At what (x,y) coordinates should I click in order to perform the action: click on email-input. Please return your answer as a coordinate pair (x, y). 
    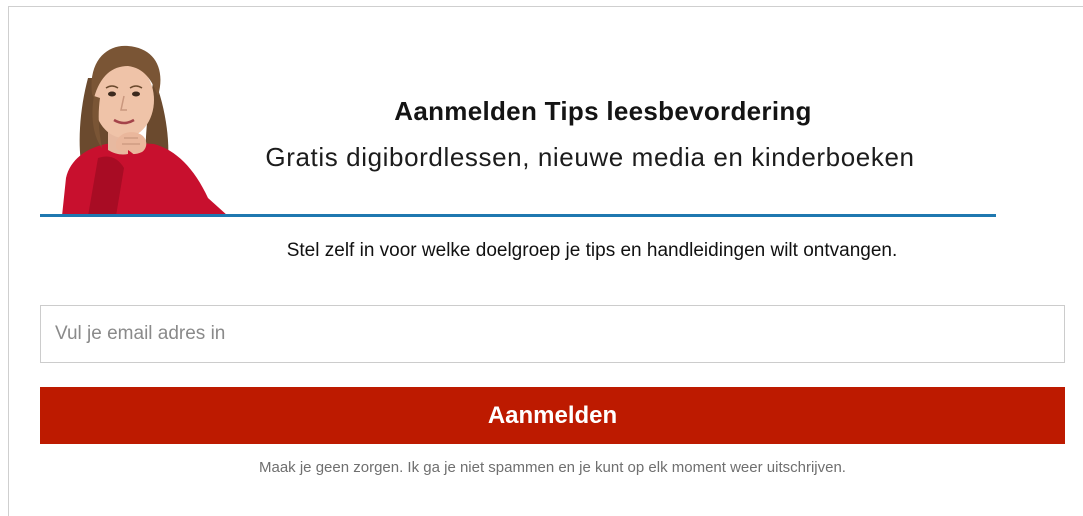
    Looking at the image, I should click on (552, 334).